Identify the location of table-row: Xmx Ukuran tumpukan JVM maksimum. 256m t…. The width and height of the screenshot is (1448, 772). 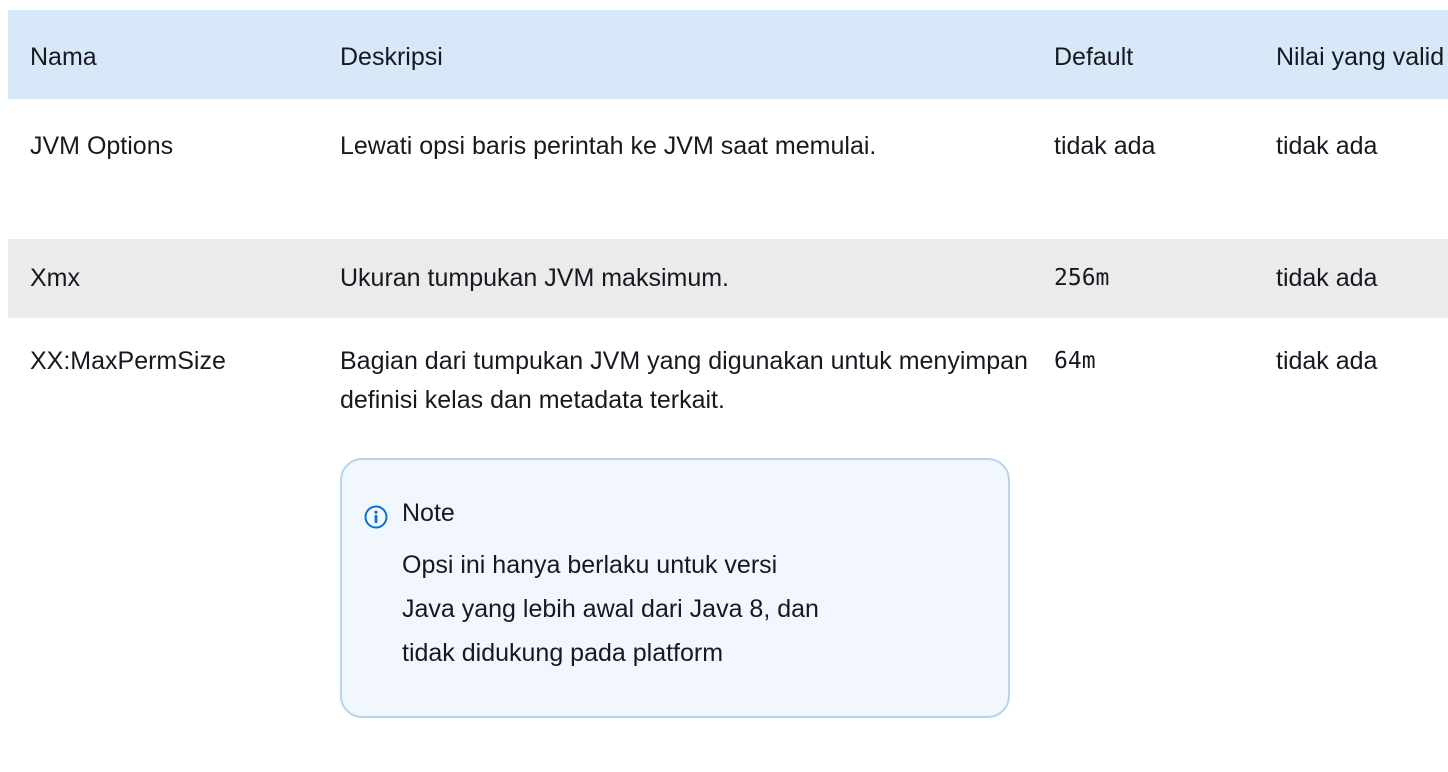
(728, 278).